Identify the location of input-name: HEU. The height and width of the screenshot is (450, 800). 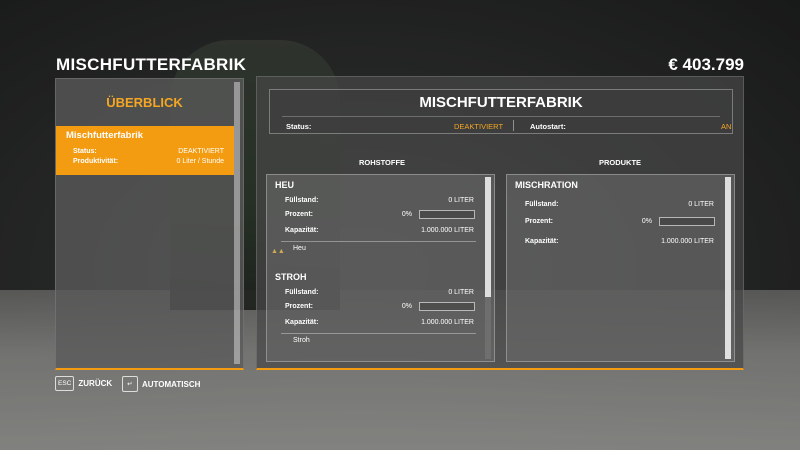
(285, 185).